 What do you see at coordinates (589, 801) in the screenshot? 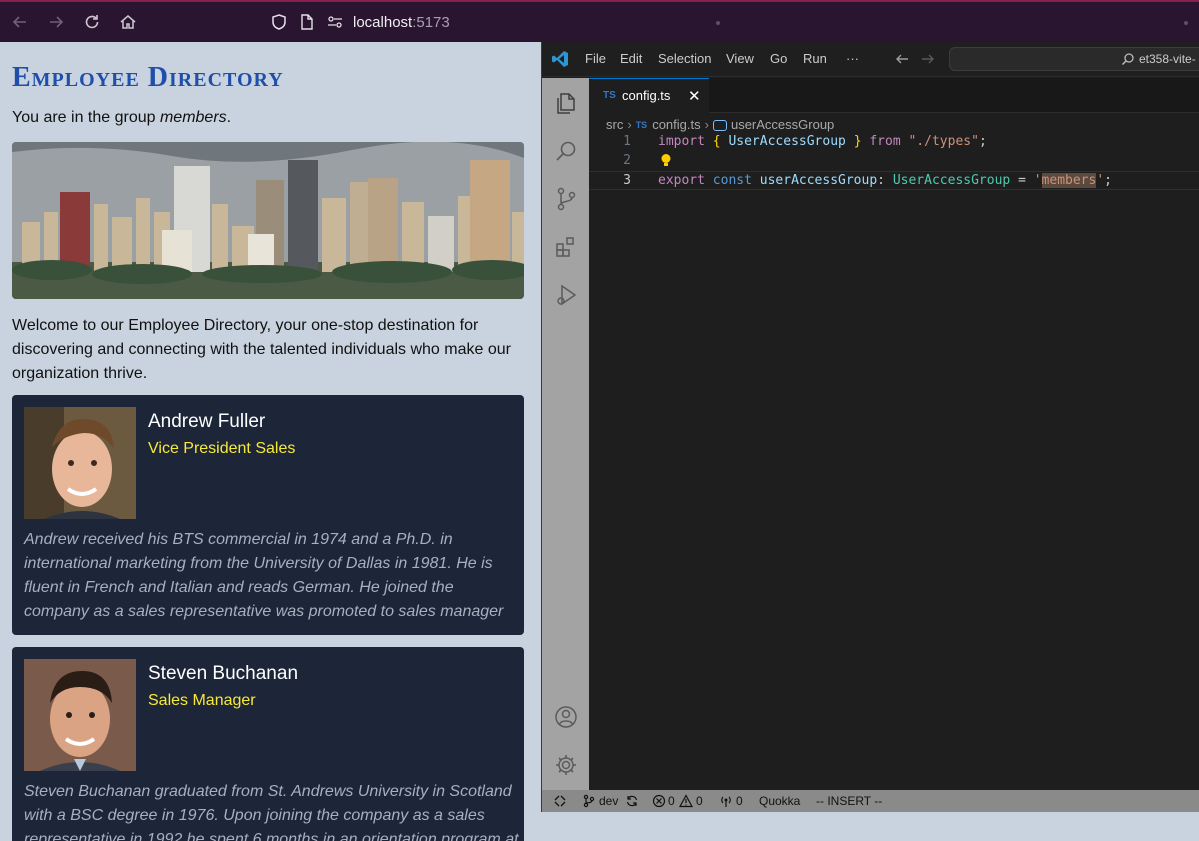
I see `branch-icon` at bounding box center [589, 801].